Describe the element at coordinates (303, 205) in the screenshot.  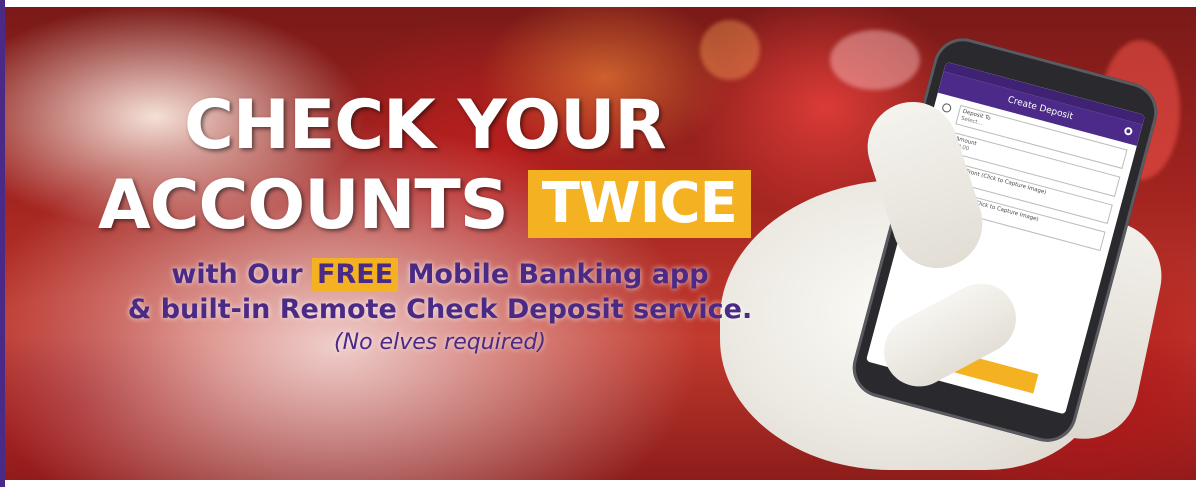
I see `headline-accounts: ACCOUNTS` at that location.